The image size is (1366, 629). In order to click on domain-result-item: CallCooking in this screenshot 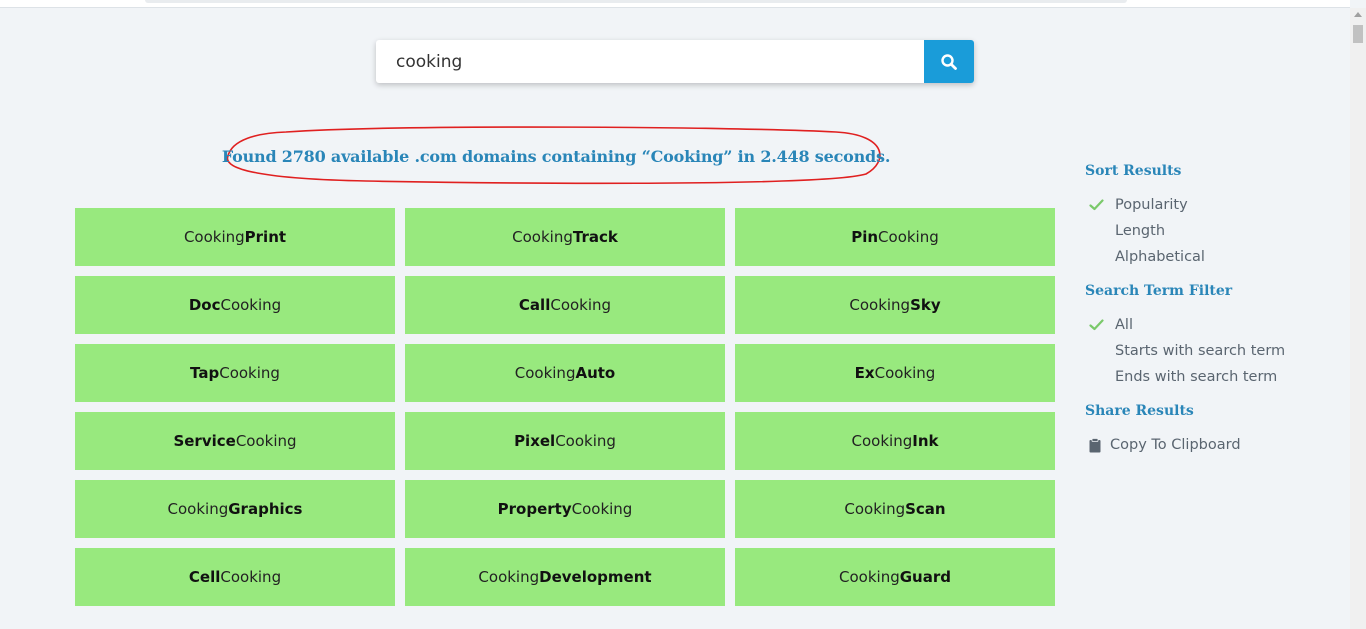, I will do `click(565, 305)`.